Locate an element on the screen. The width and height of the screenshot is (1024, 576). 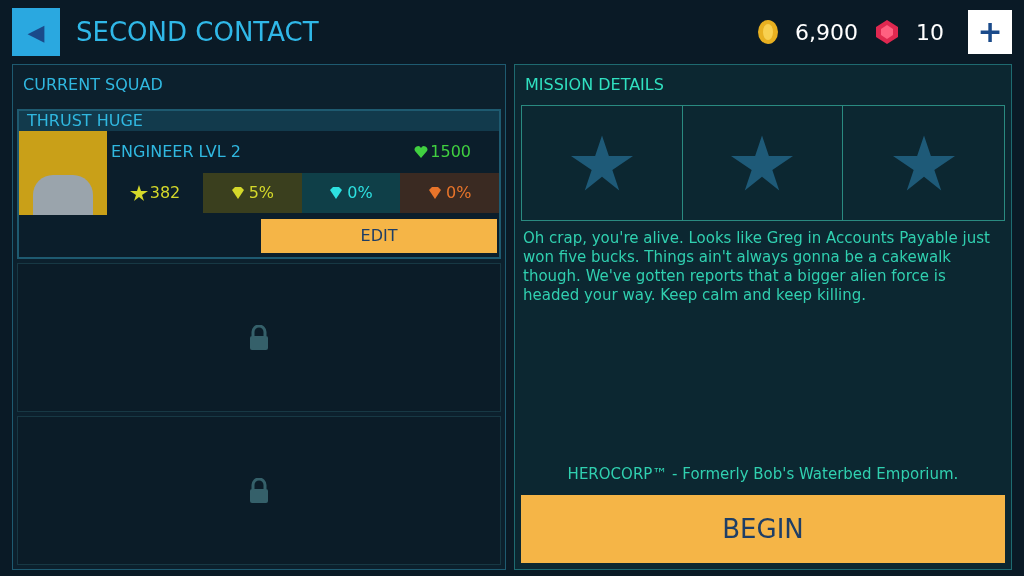
gem-count: 10 is located at coordinates (930, 32).